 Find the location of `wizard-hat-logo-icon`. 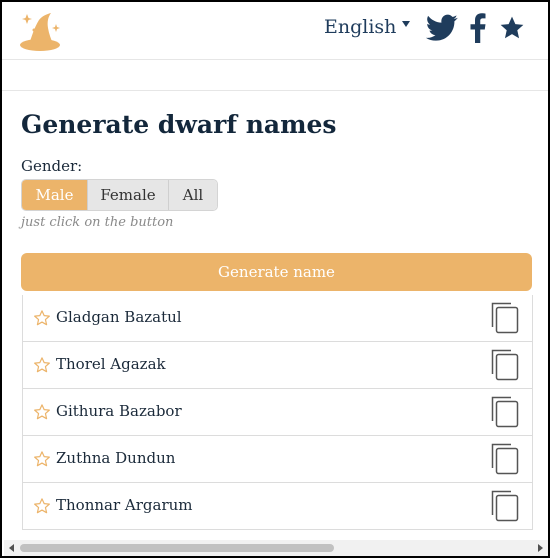

wizard-hat-logo-icon is located at coordinates (41, 31).